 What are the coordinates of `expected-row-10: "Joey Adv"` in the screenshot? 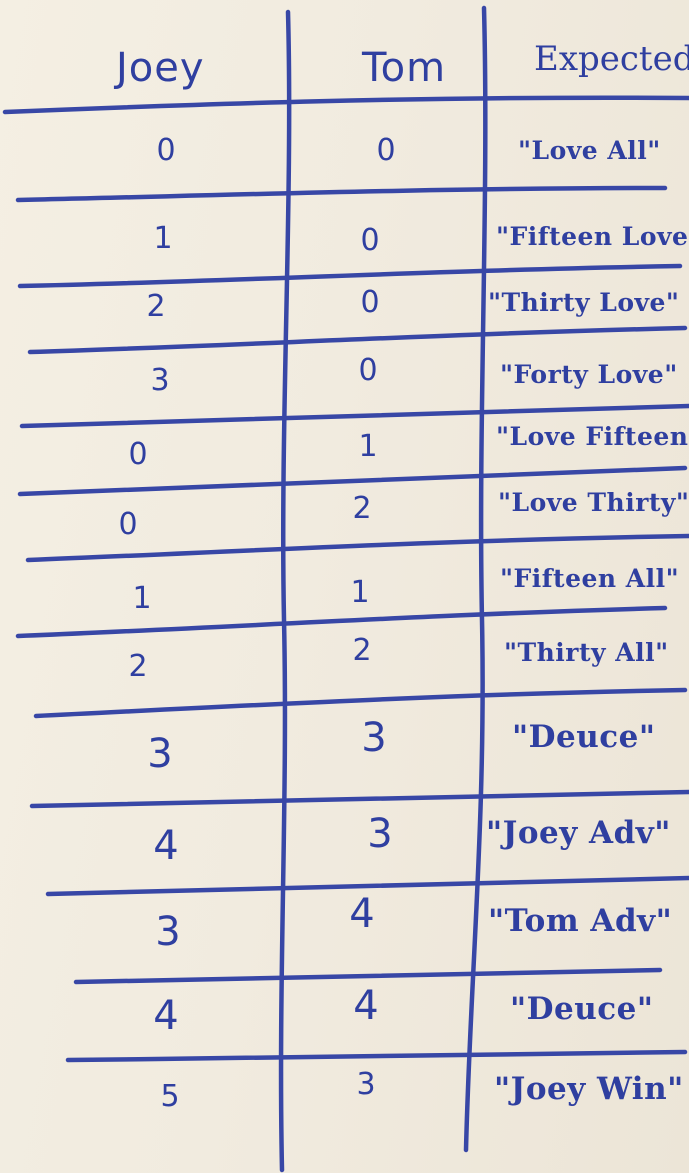 It's located at (578, 833).